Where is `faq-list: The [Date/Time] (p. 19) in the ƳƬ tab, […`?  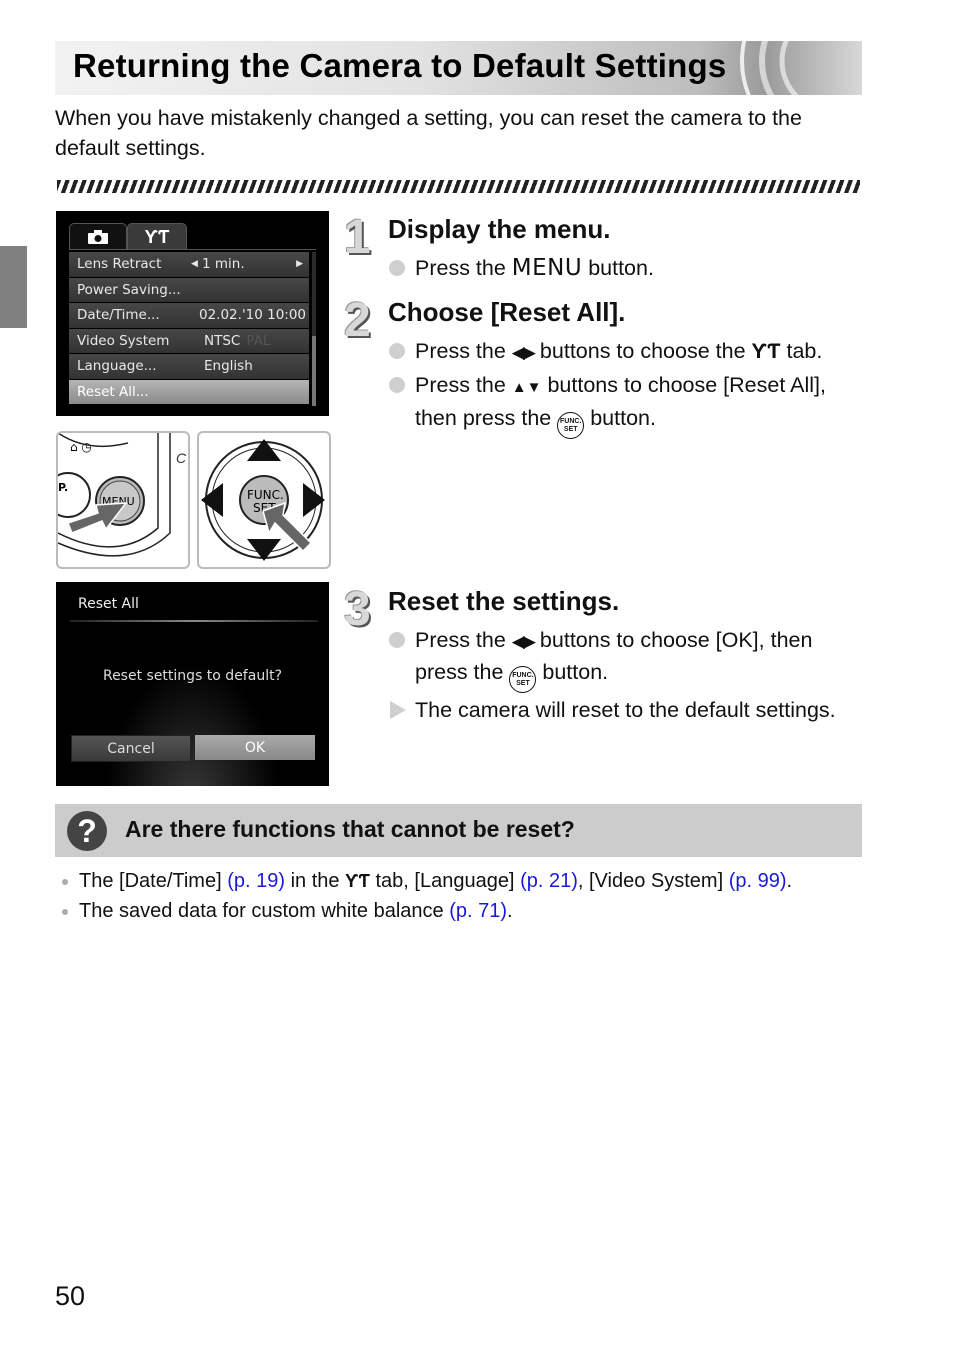 faq-list: The [Date/Time] (p. 19) in the ƳƬ tab, [… is located at coordinates (460, 898).